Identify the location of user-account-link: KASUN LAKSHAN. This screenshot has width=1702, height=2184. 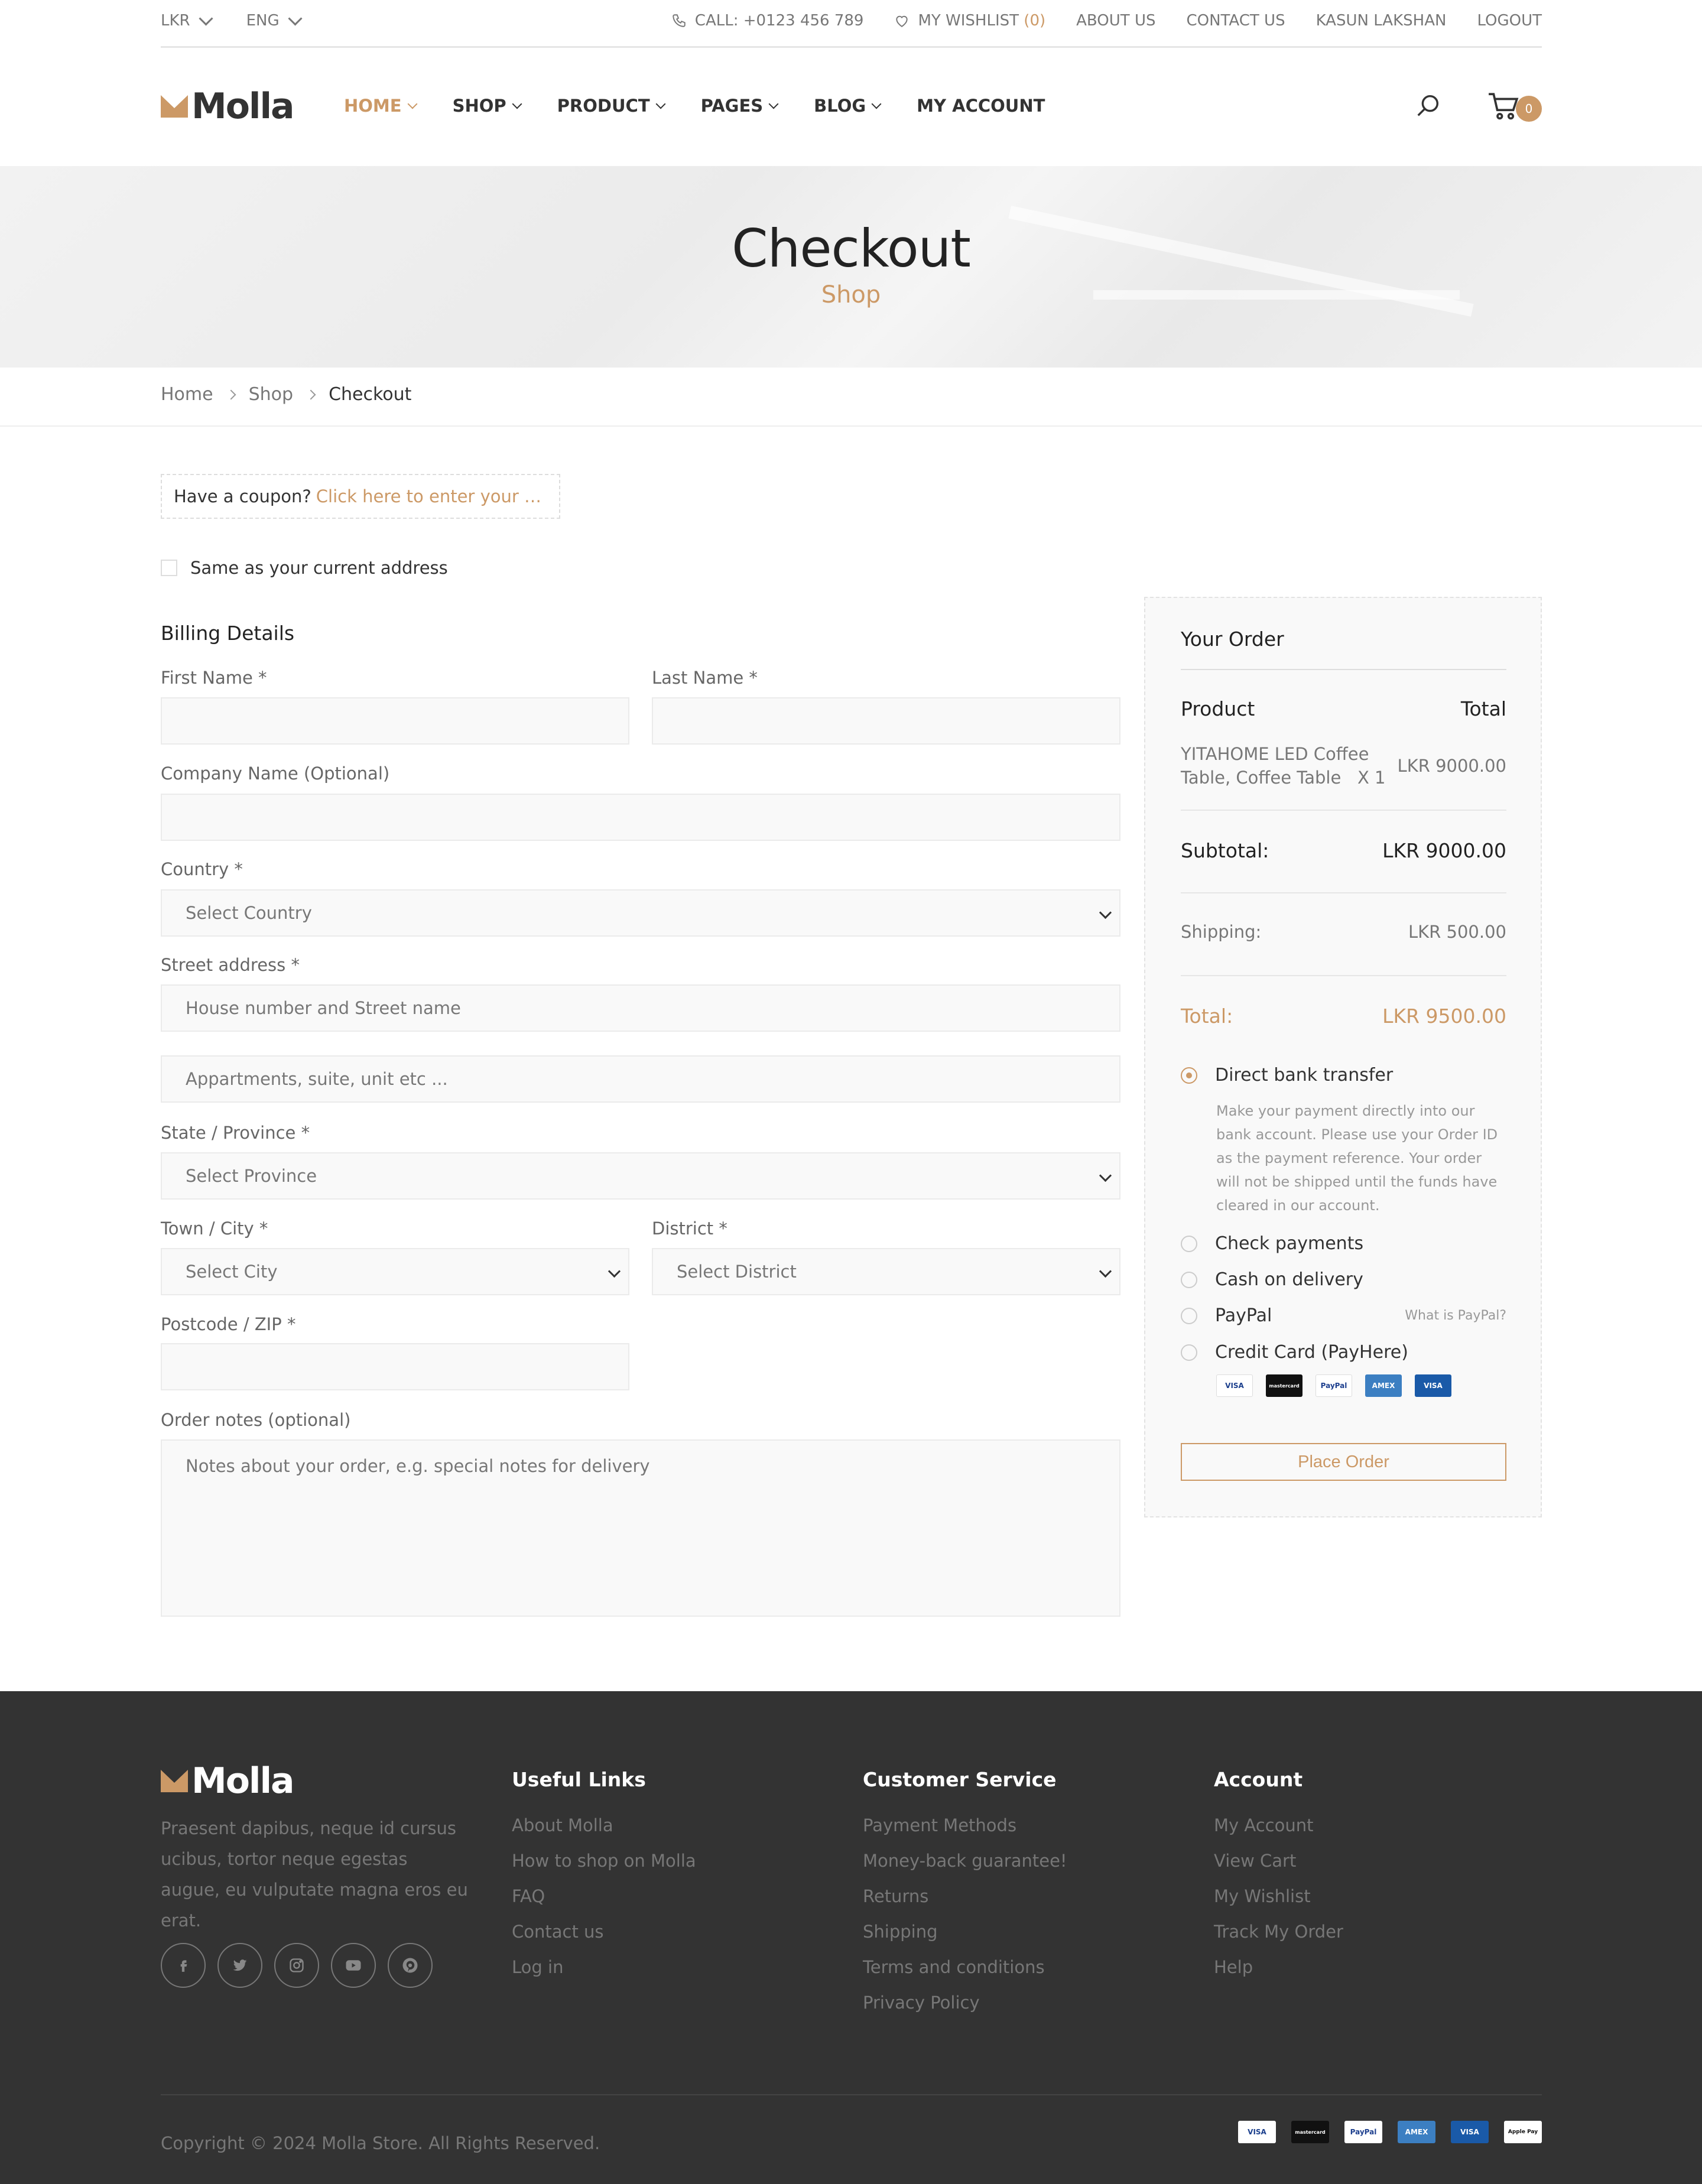
(1381, 21).